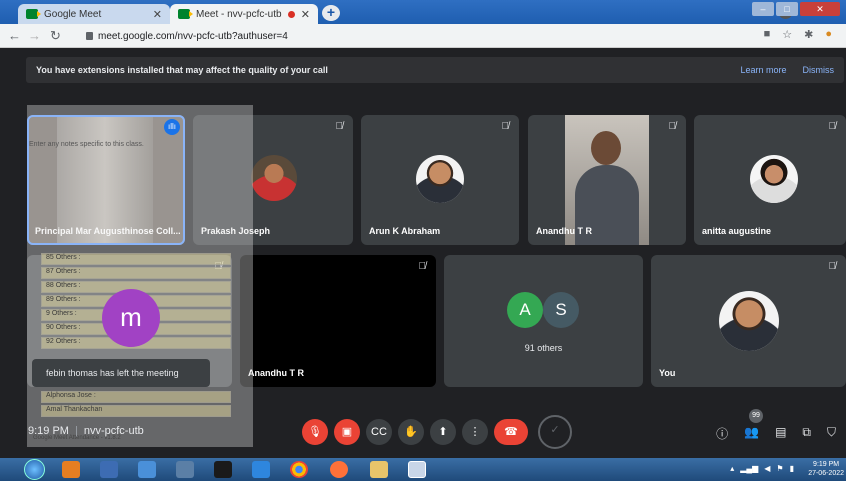 This screenshot has width=846, height=481. Describe the element at coordinates (555, 432) in the screenshot. I see `check-icon: ✓` at that location.